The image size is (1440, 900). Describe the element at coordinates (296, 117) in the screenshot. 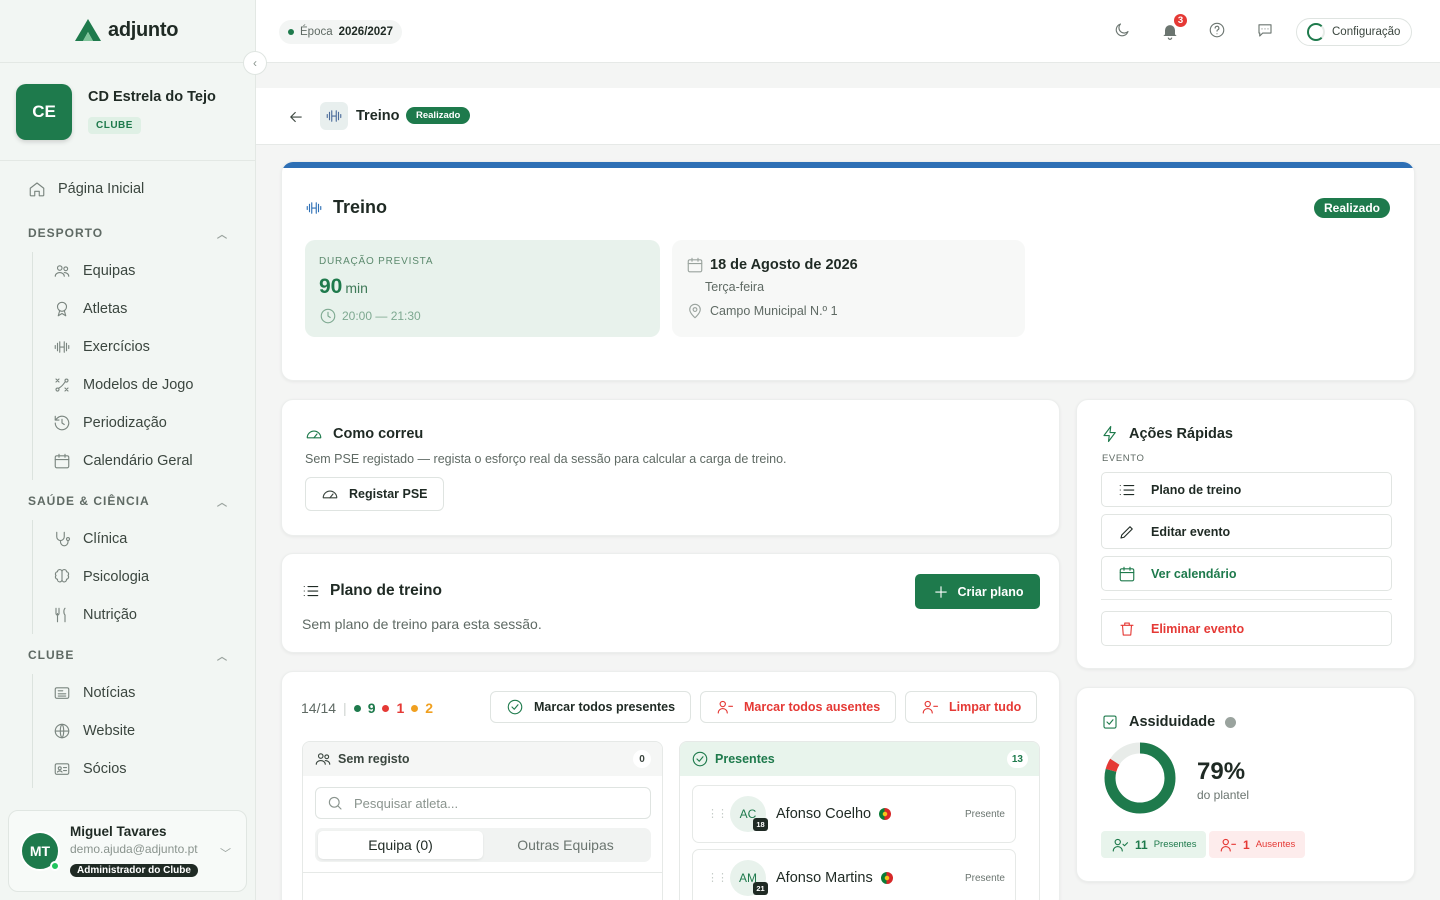

I see `back-button` at that location.